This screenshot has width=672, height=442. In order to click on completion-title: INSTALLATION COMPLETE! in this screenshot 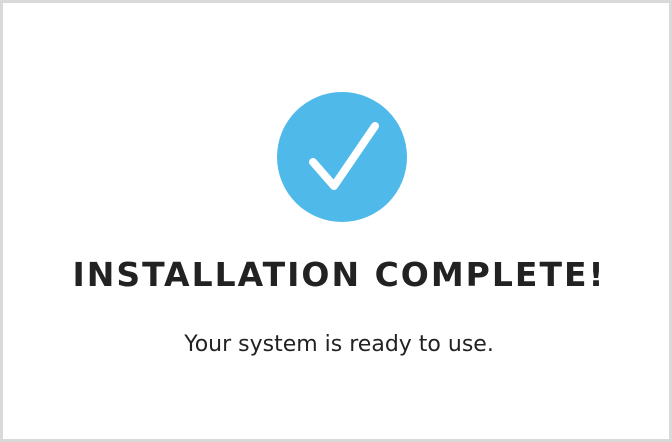, I will do `click(339, 274)`.